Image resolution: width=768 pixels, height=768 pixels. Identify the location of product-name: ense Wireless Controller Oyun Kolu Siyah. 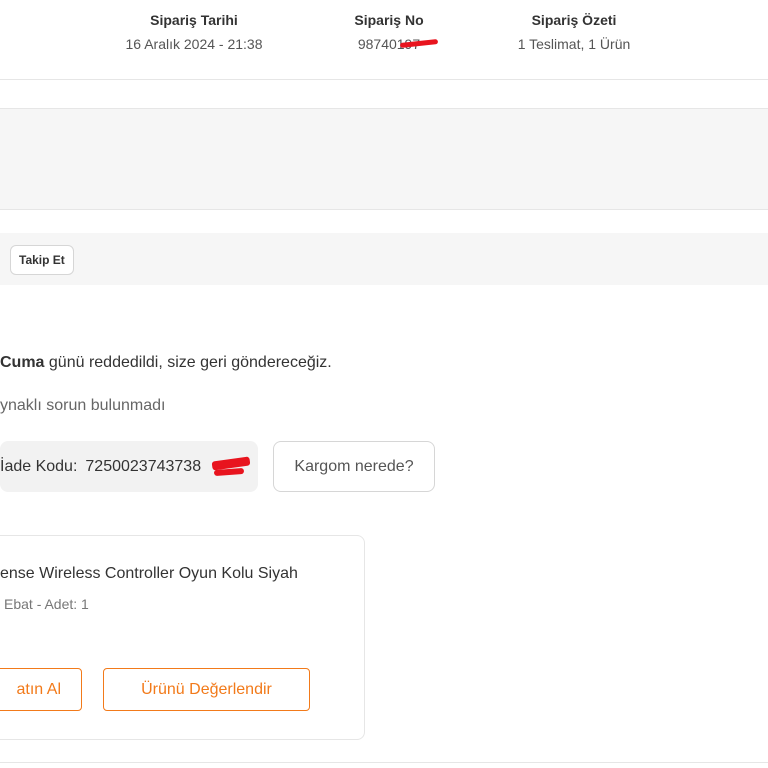
(149, 574).